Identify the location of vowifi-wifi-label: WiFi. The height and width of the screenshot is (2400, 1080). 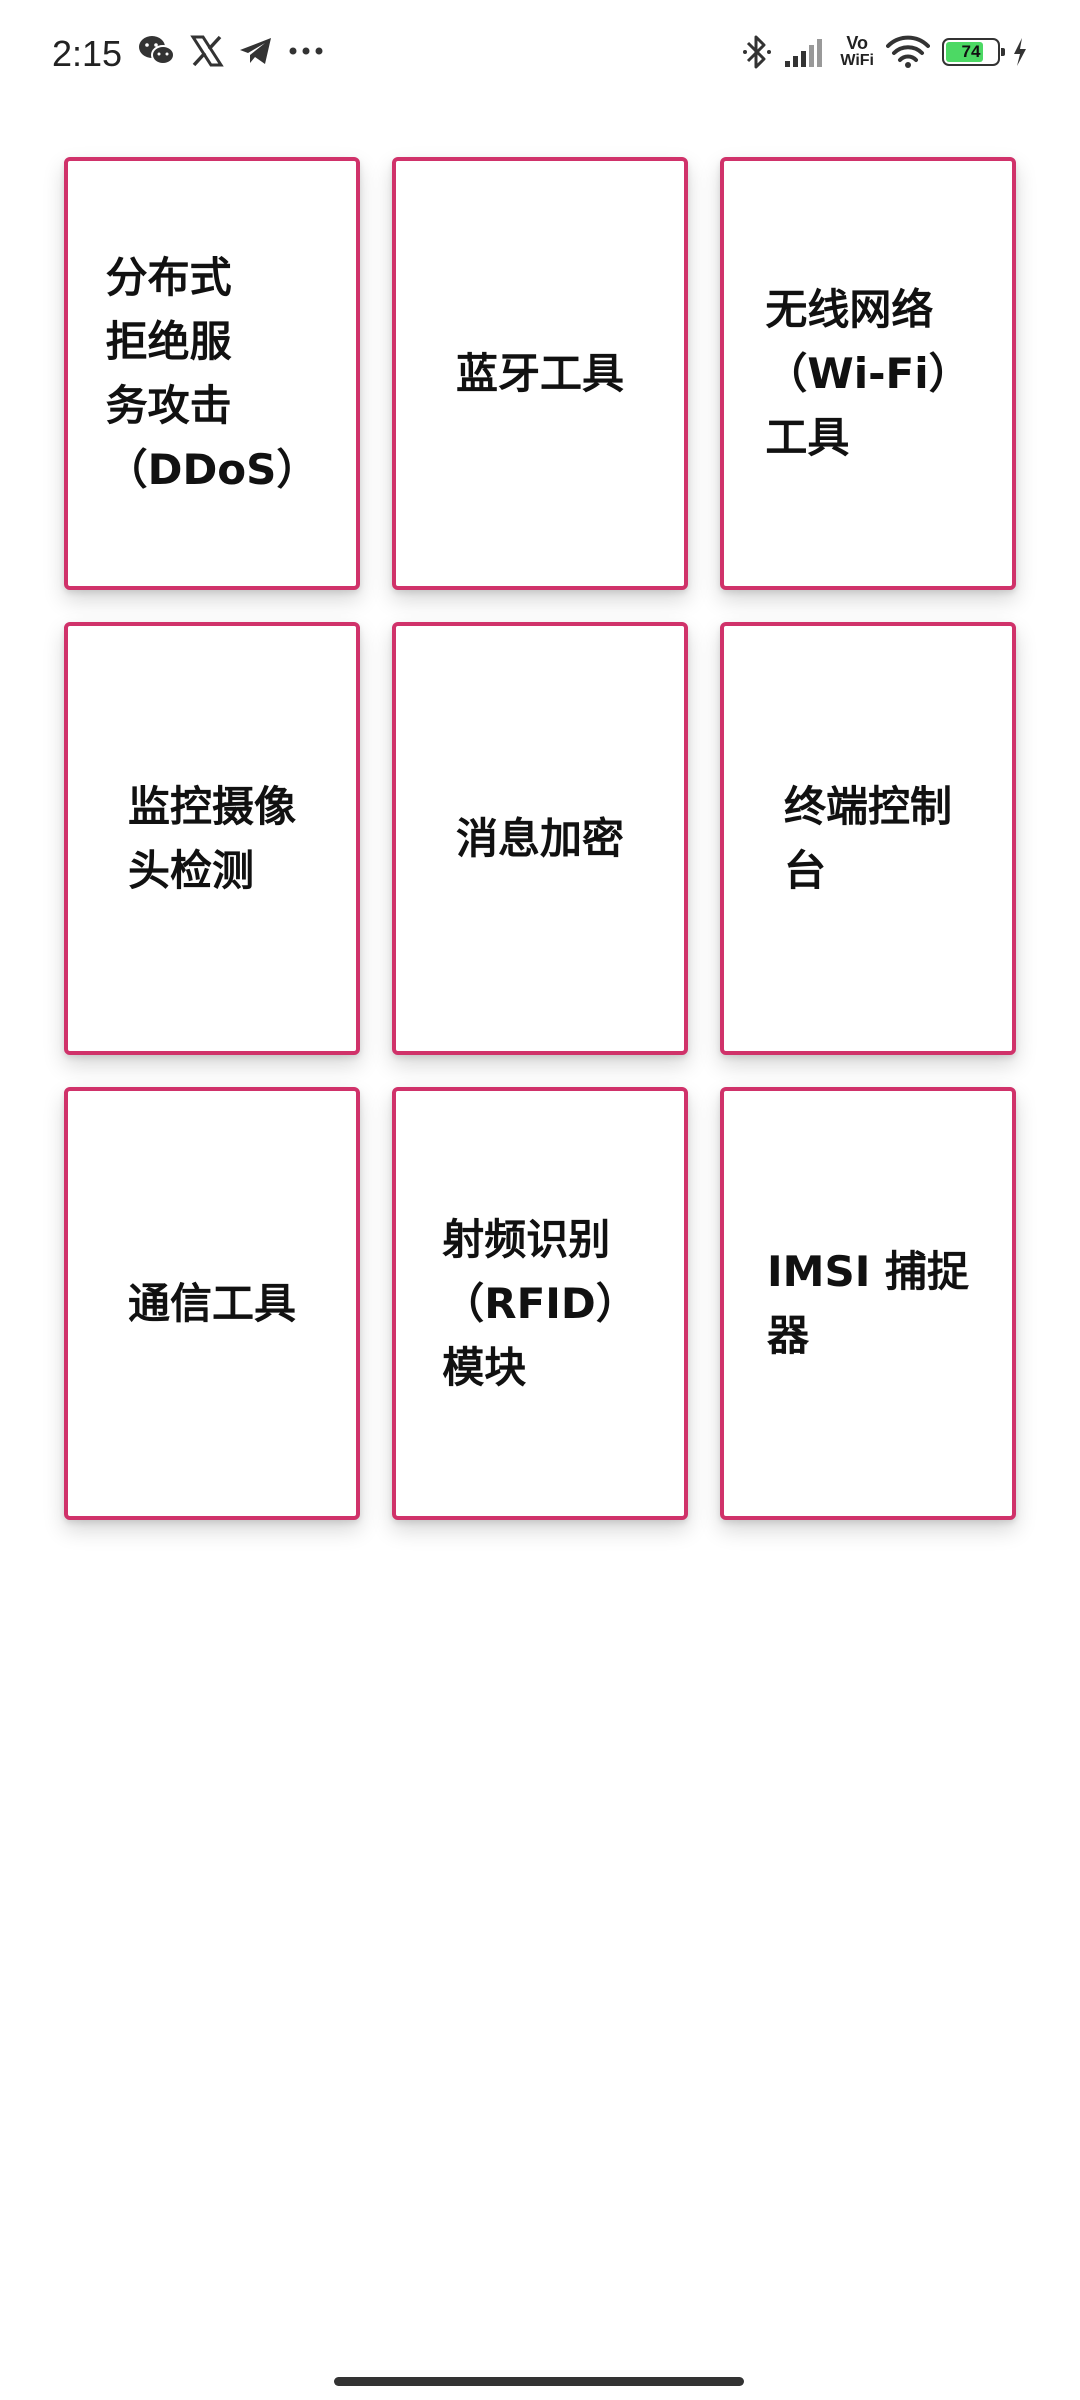
(857, 60).